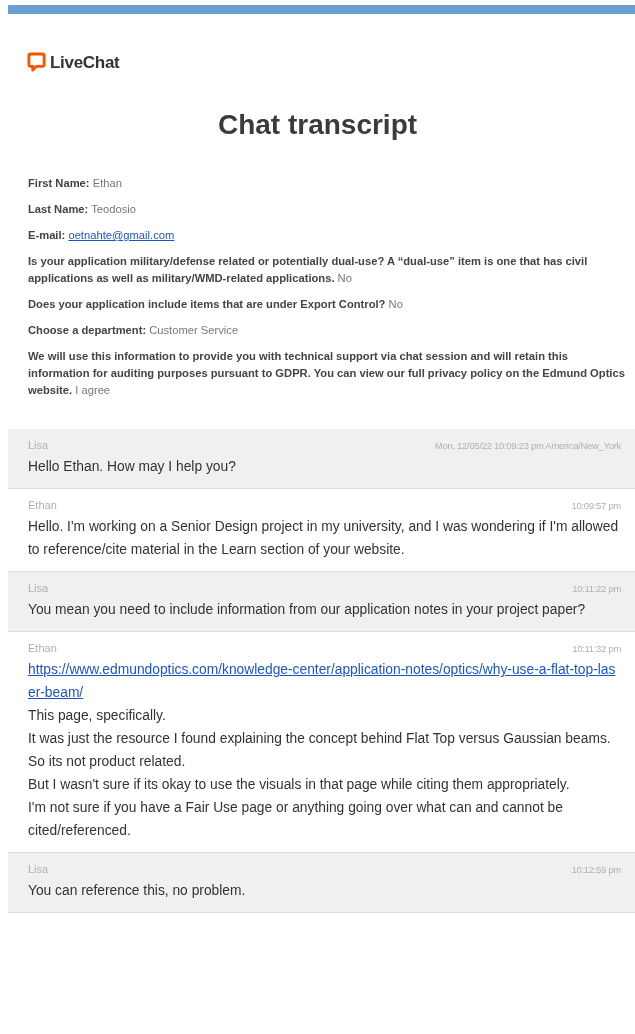  I want to click on form-answer: First Name: Ethan, so click(75, 183).